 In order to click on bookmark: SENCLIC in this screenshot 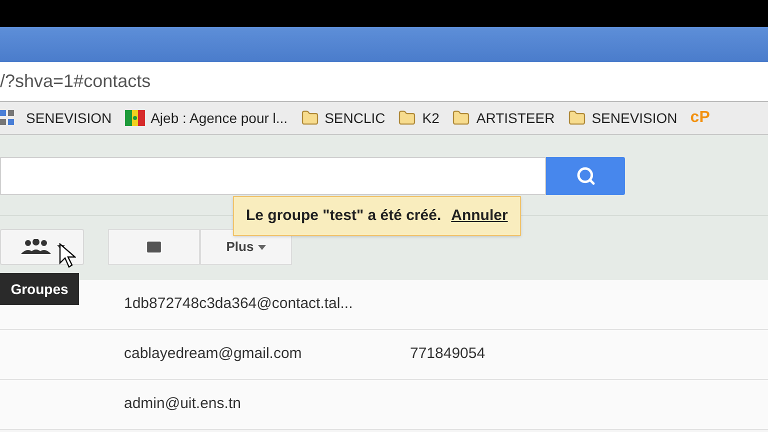, I will do `click(343, 118)`.